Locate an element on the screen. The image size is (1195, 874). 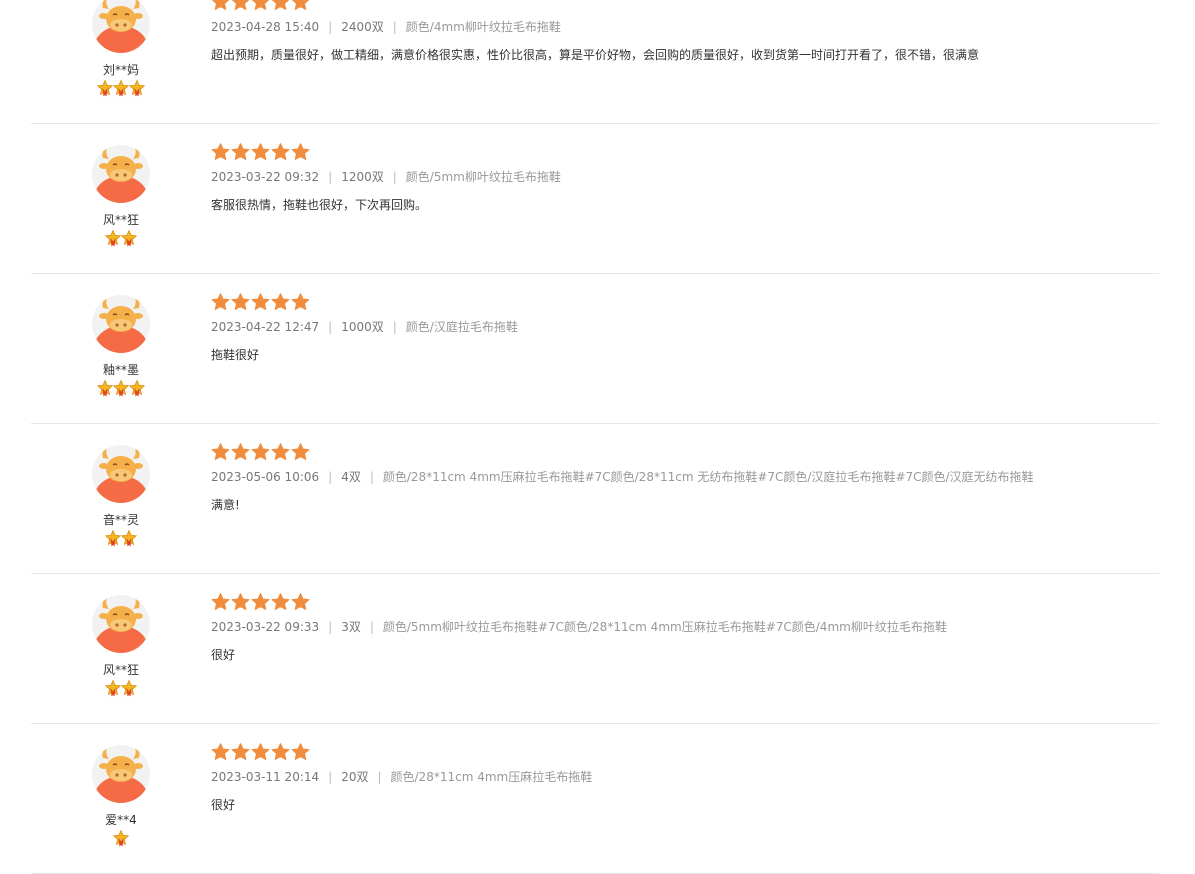
reviewer-info: 釉**墨 is located at coordinates (121, 345).